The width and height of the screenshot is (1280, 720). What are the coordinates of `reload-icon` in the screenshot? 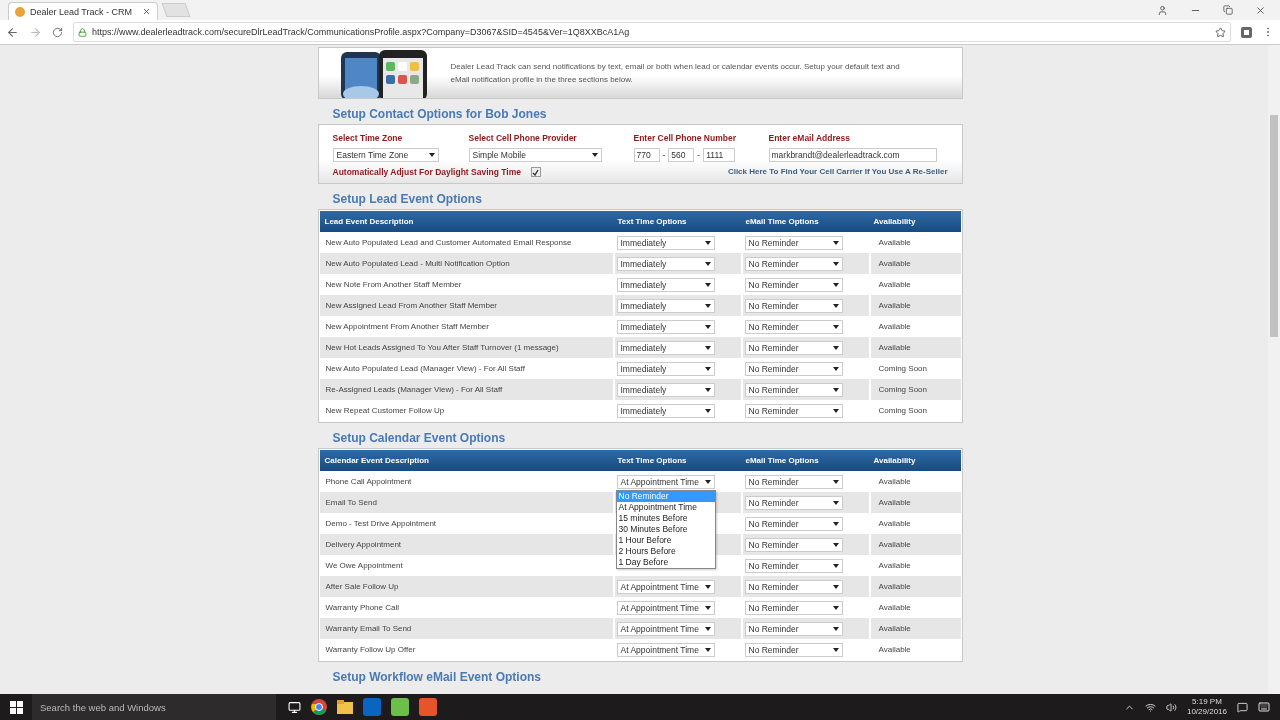 It's located at (57, 32).